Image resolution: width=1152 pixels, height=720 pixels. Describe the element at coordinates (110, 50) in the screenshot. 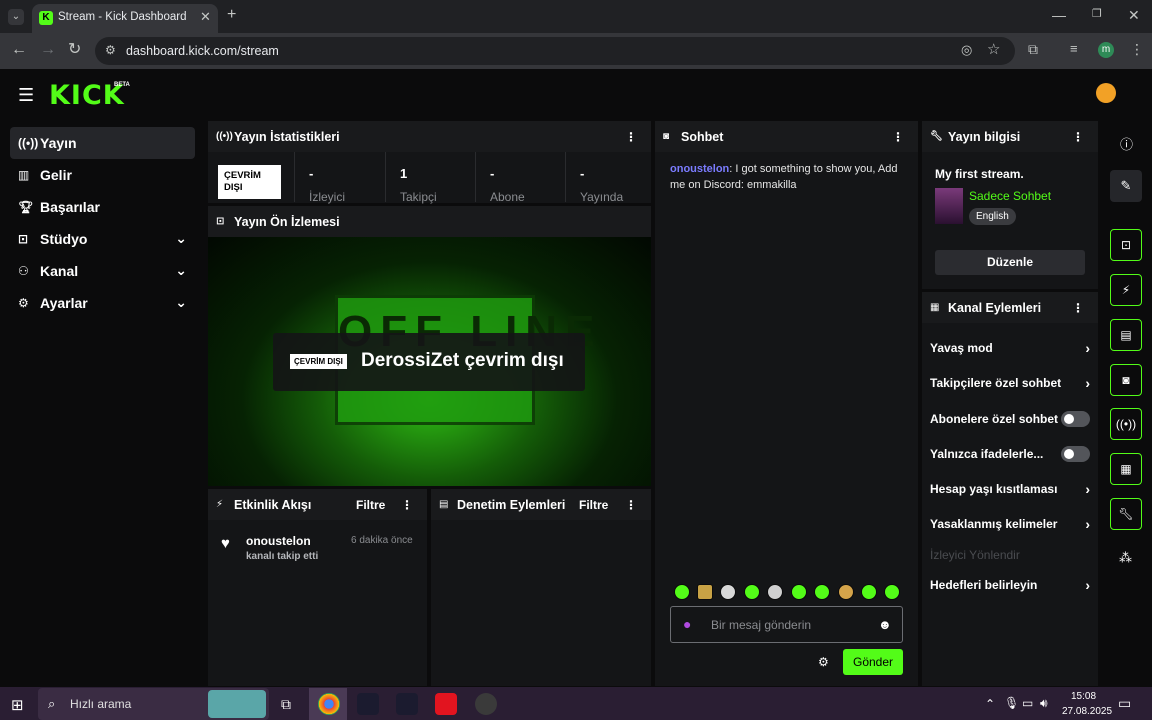

I see `site-info-icon: ⚙` at that location.